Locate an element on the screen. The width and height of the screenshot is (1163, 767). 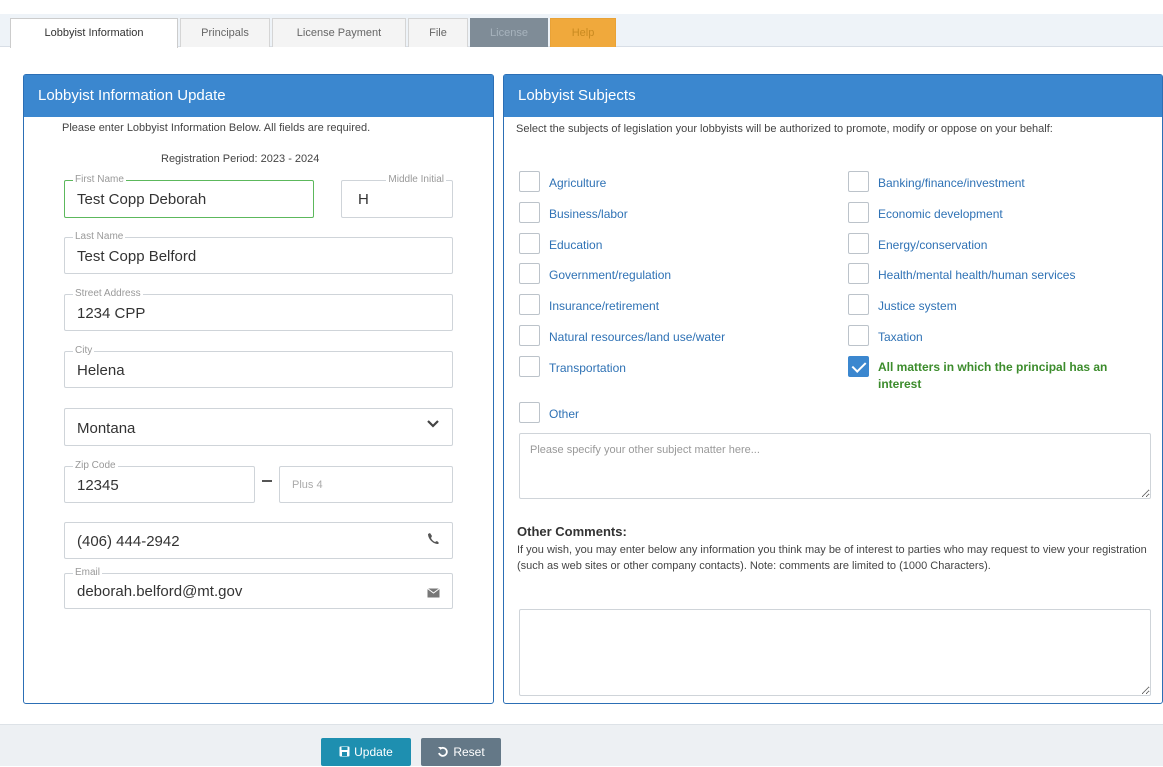
tab-label: License is located at coordinates (509, 33).